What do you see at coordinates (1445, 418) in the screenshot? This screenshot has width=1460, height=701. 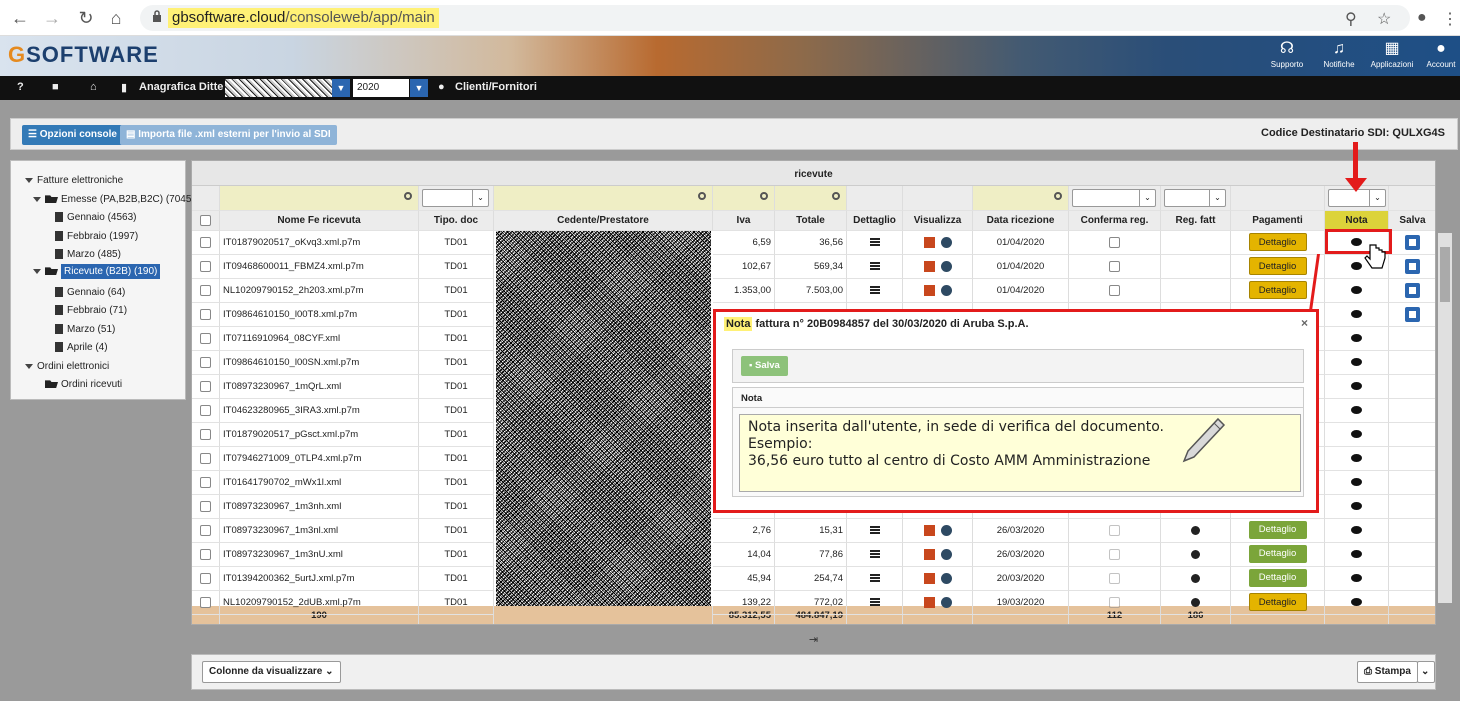 I see `grid-scrollbar` at bounding box center [1445, 418].